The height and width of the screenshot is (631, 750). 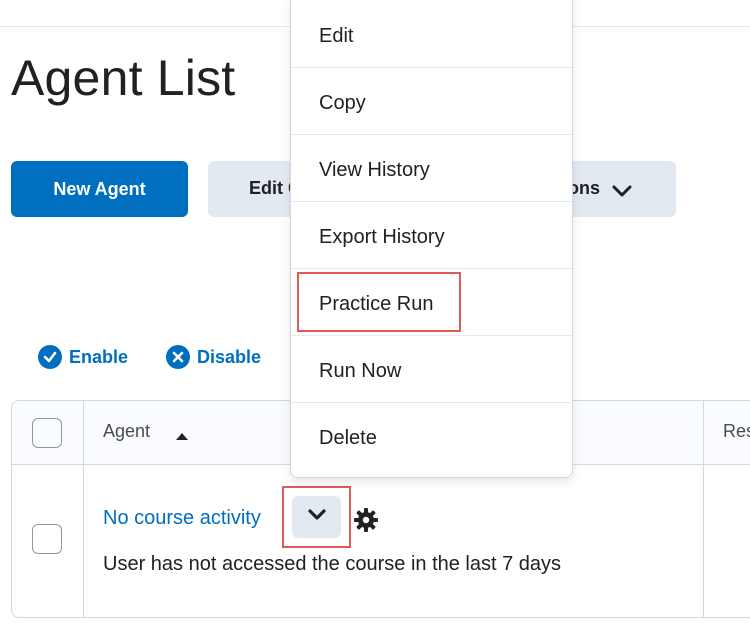 I want to click on menu-item-practice-run: Practice Run, so click(x=431, y=302).